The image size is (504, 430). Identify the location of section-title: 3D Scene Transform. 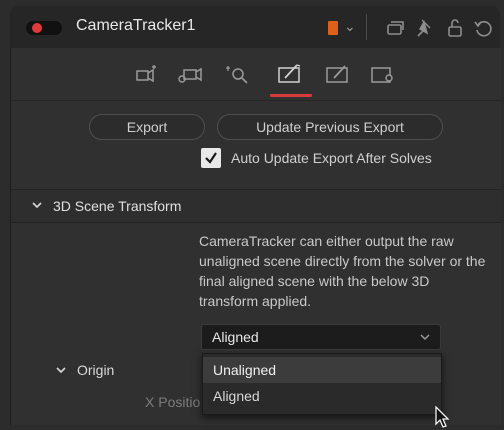
(117, 206).